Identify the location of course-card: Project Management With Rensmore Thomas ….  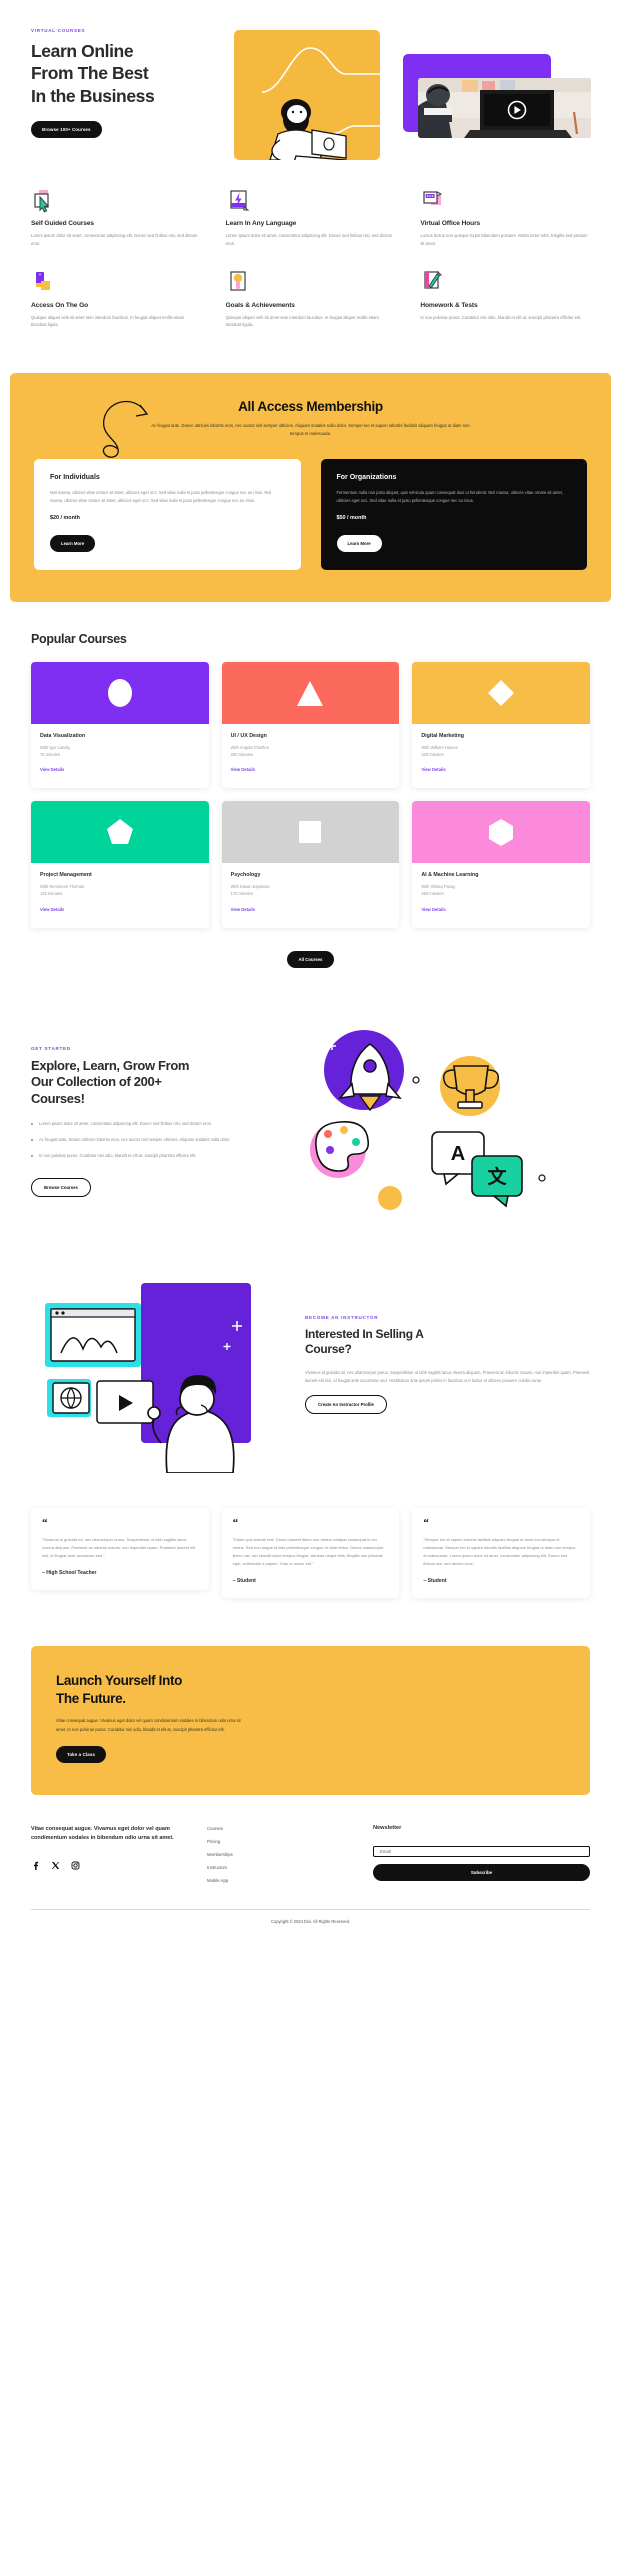
(120, 864).